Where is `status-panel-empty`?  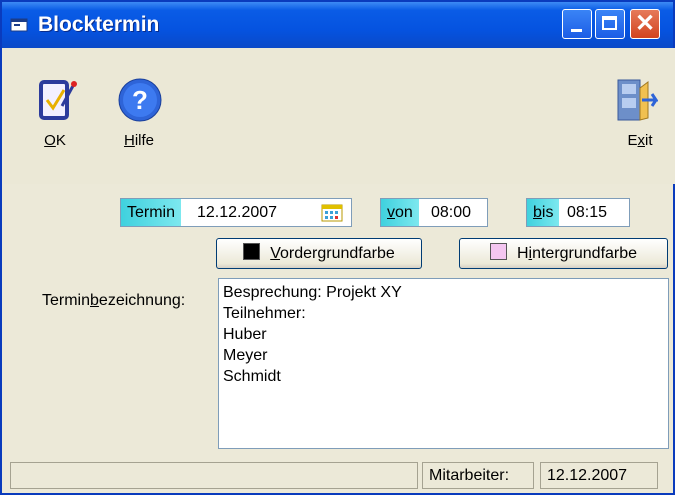 status-panel-empty is located at coordinates (214, 475).